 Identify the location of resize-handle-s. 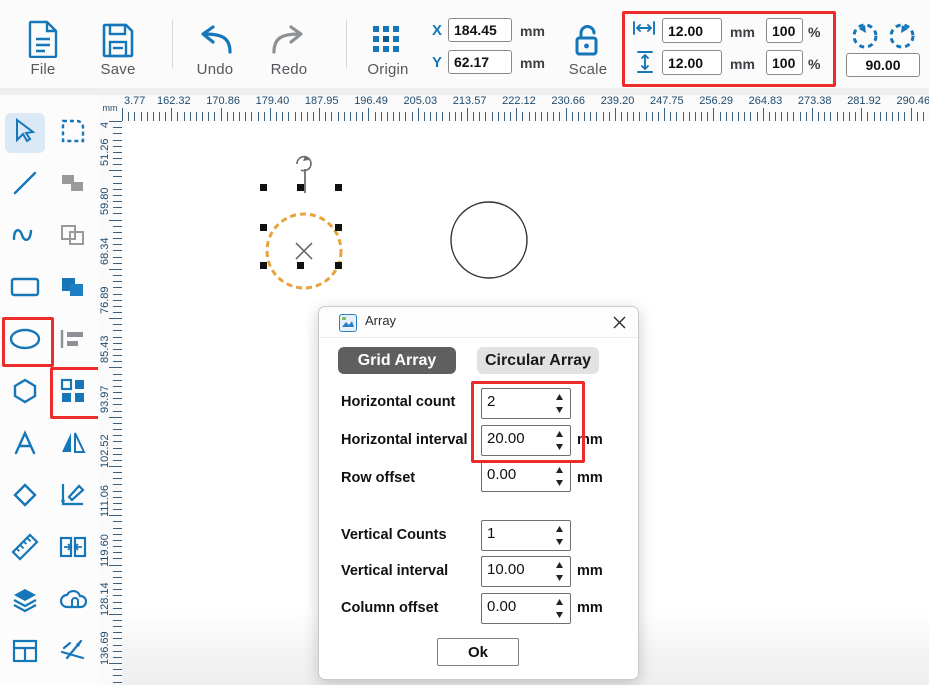
(300, 265).